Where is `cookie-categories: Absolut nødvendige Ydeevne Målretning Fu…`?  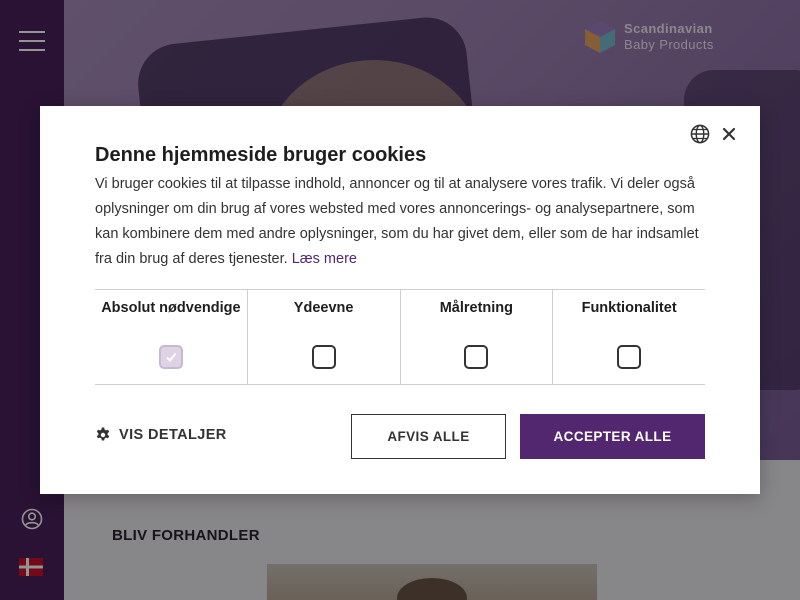
cookie-categories: Absolut nødvendige Ydeevne Målretning Fu… is located at coordinates (400, 337).